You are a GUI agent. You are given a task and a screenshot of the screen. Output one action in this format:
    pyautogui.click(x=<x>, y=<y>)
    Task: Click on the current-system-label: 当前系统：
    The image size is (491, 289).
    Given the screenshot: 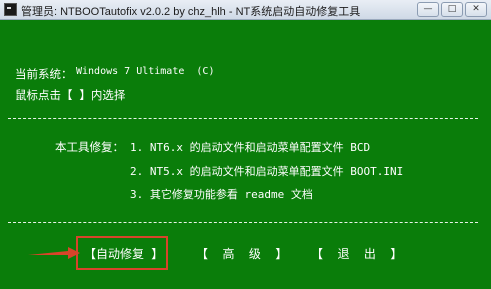 What is the action you would take?
    pyautogui.click(x=44, y=74)
    